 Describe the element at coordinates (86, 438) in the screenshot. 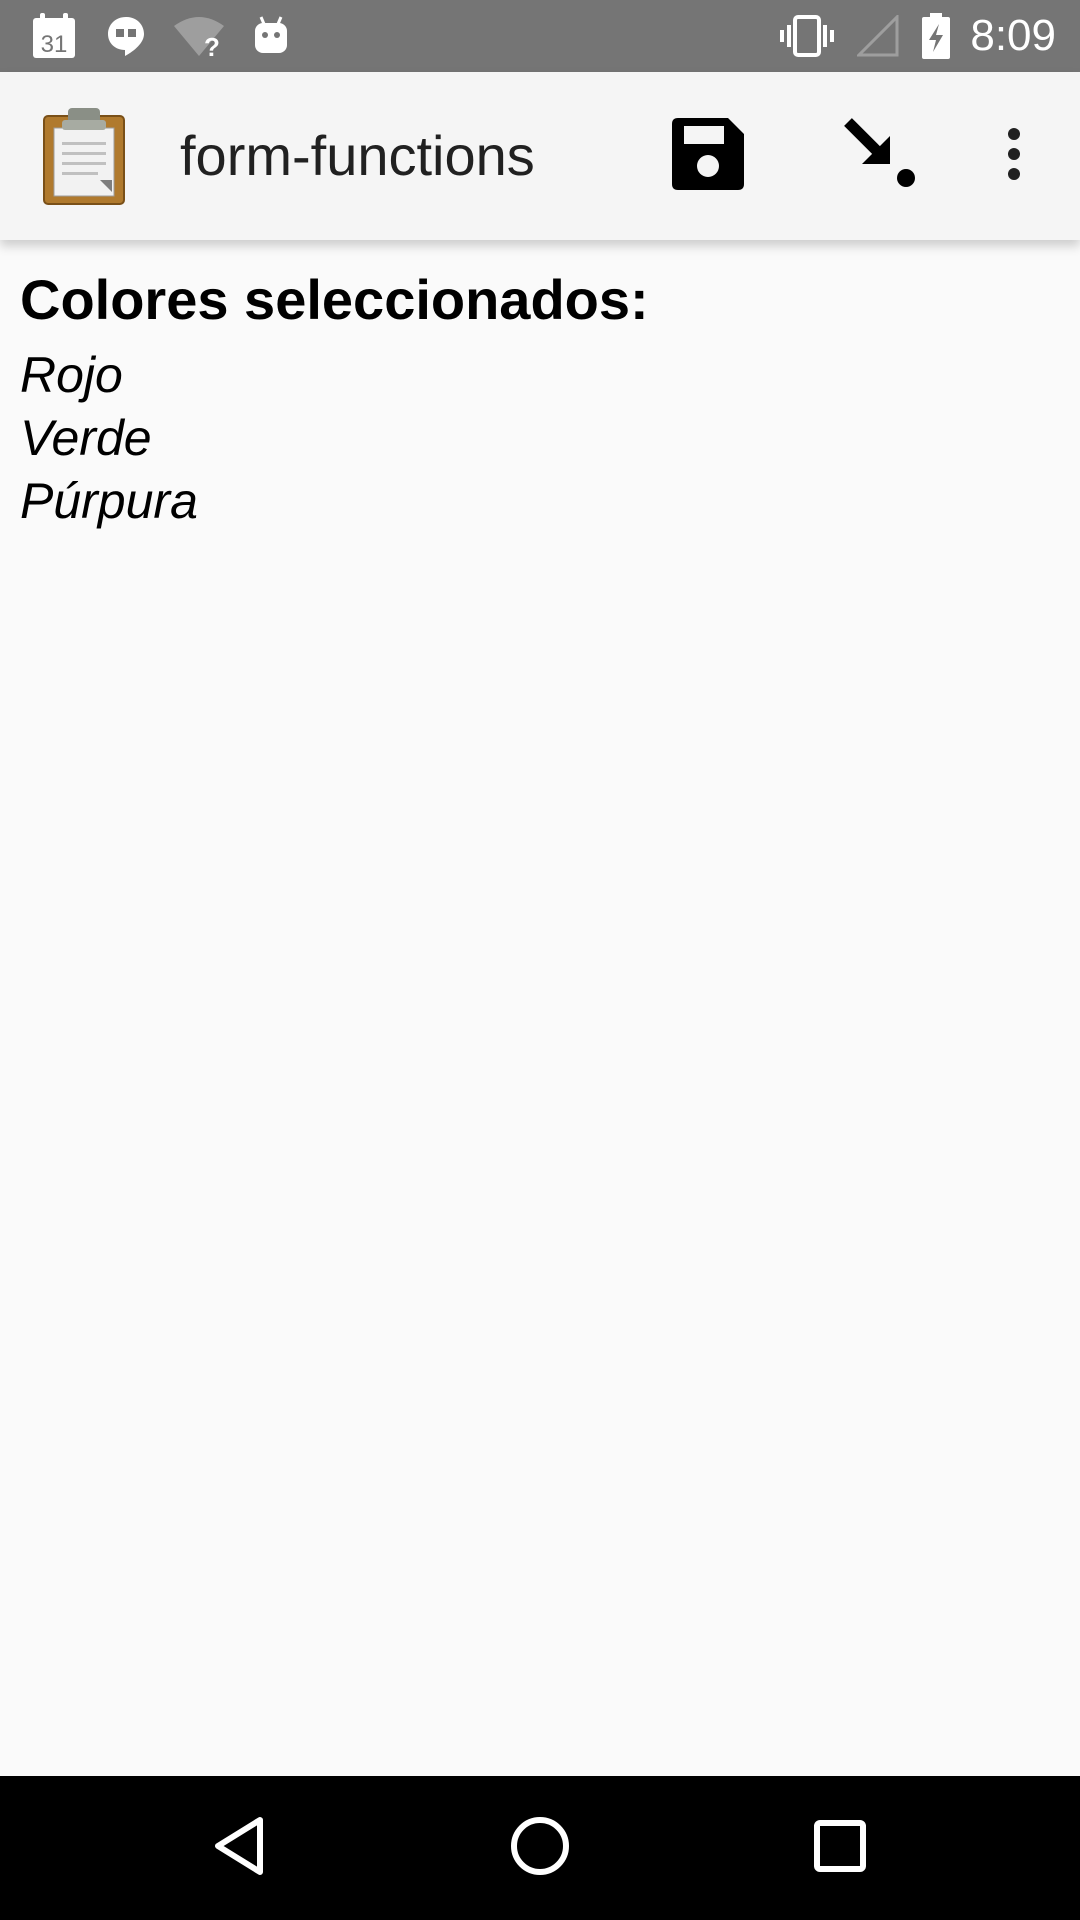

I see `list-item: Verde` at that location.